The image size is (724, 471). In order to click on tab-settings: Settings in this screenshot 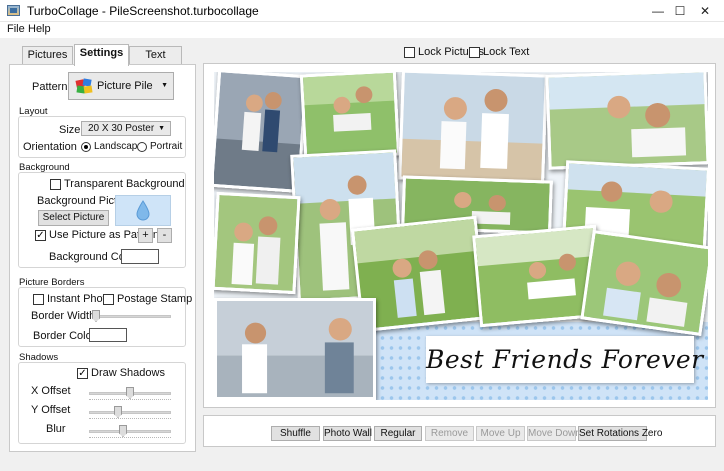, I will do `click(101, 55)`.